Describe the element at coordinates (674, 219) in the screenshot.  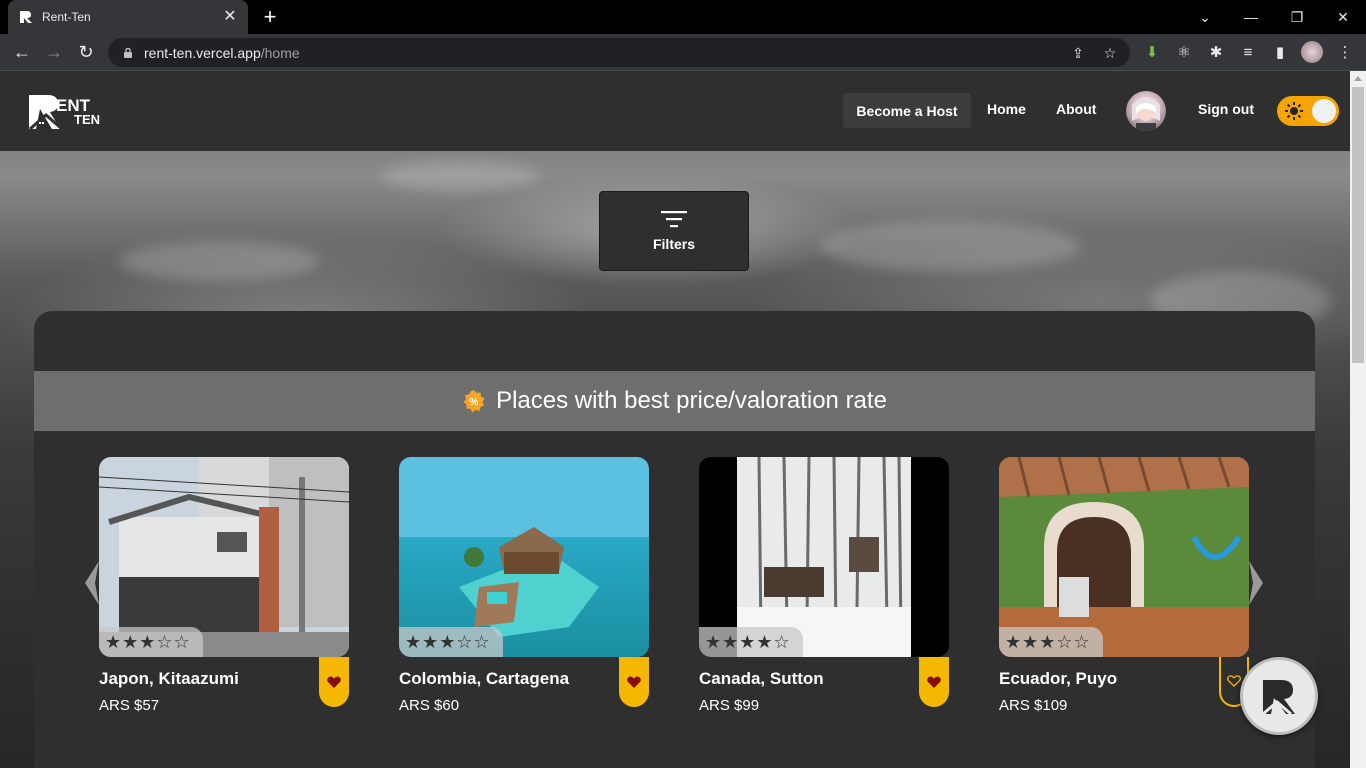
I see `filter-lines-icon` at that location.